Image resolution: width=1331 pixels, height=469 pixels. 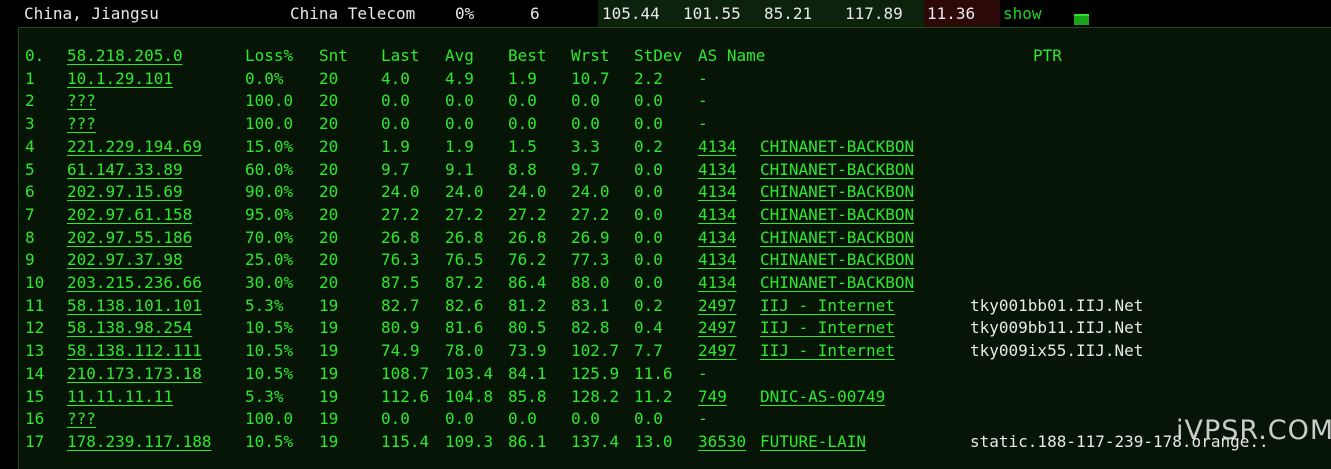 I want to click on best-cell: 73.9, so click(x=527, y=351).